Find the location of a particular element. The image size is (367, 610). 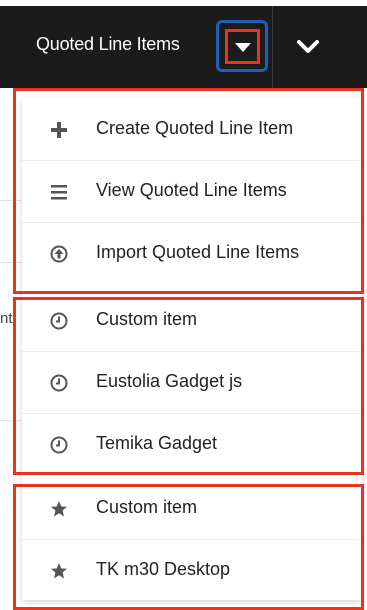

module-tab-title: Quoted Line Items is located at coordinates (108, 44).